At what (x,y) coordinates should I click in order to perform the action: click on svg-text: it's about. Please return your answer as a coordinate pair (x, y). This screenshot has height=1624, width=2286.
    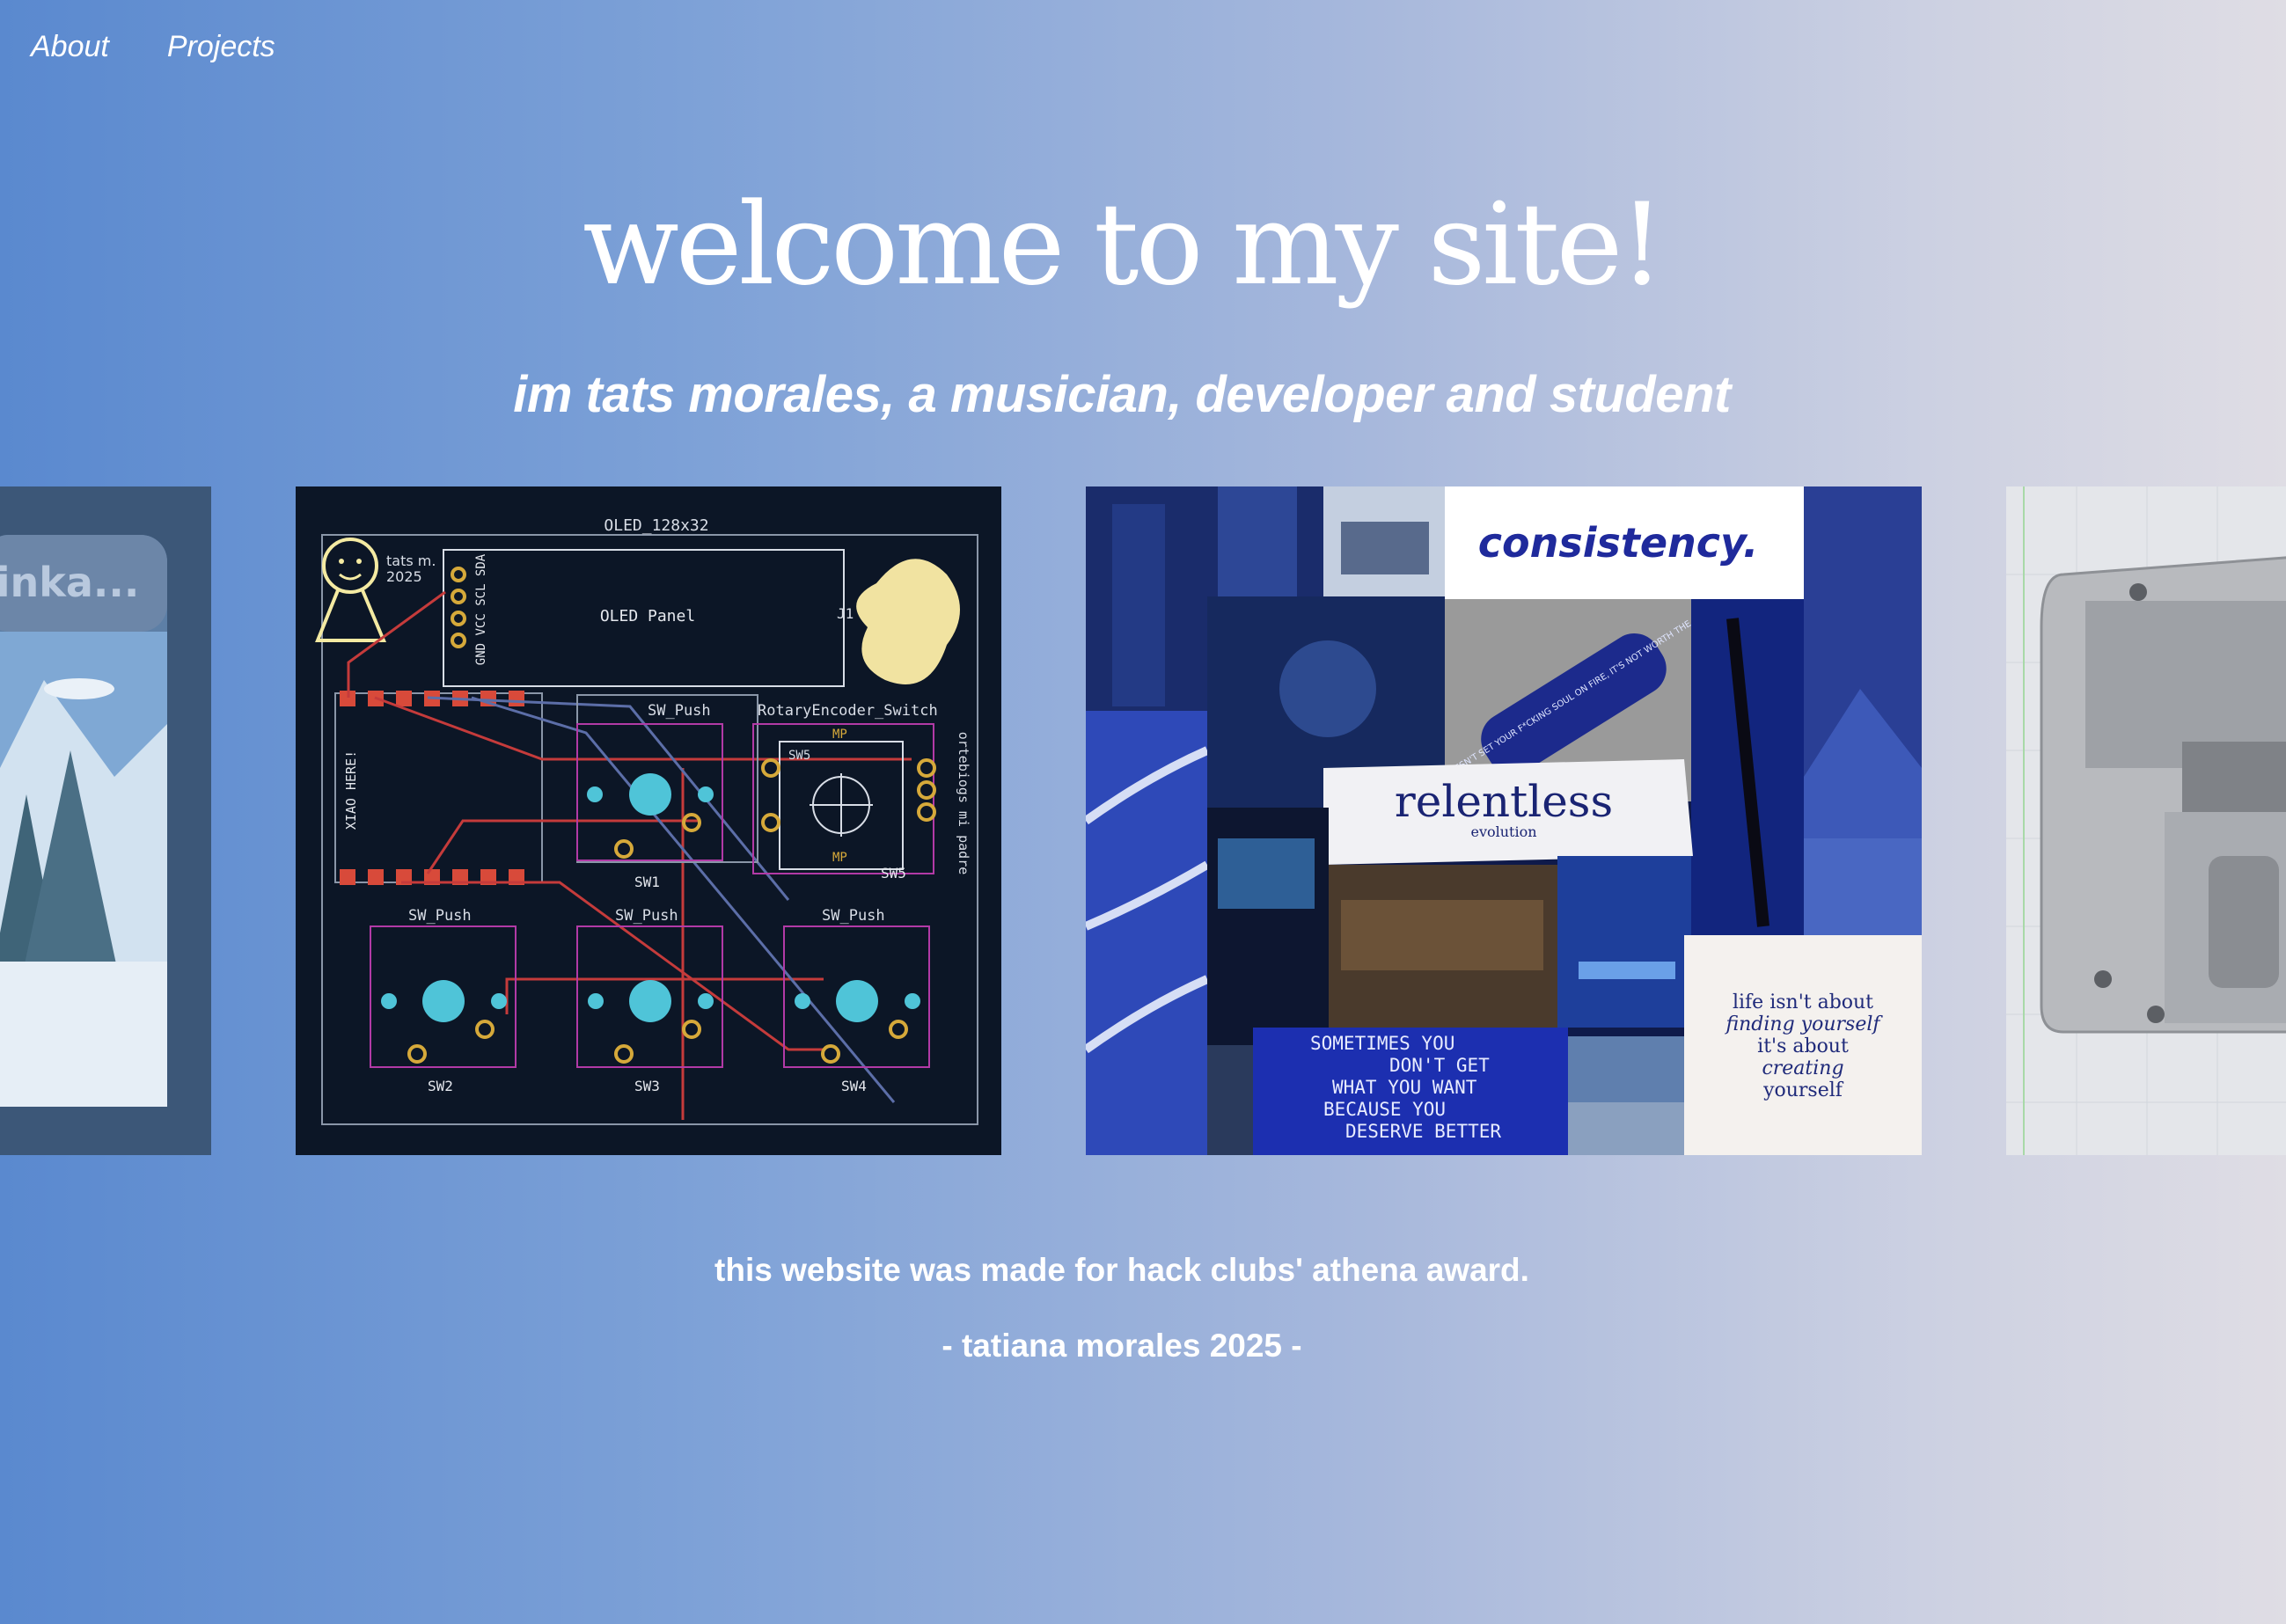
    Looking at the image, I should click on (1803, 1046).